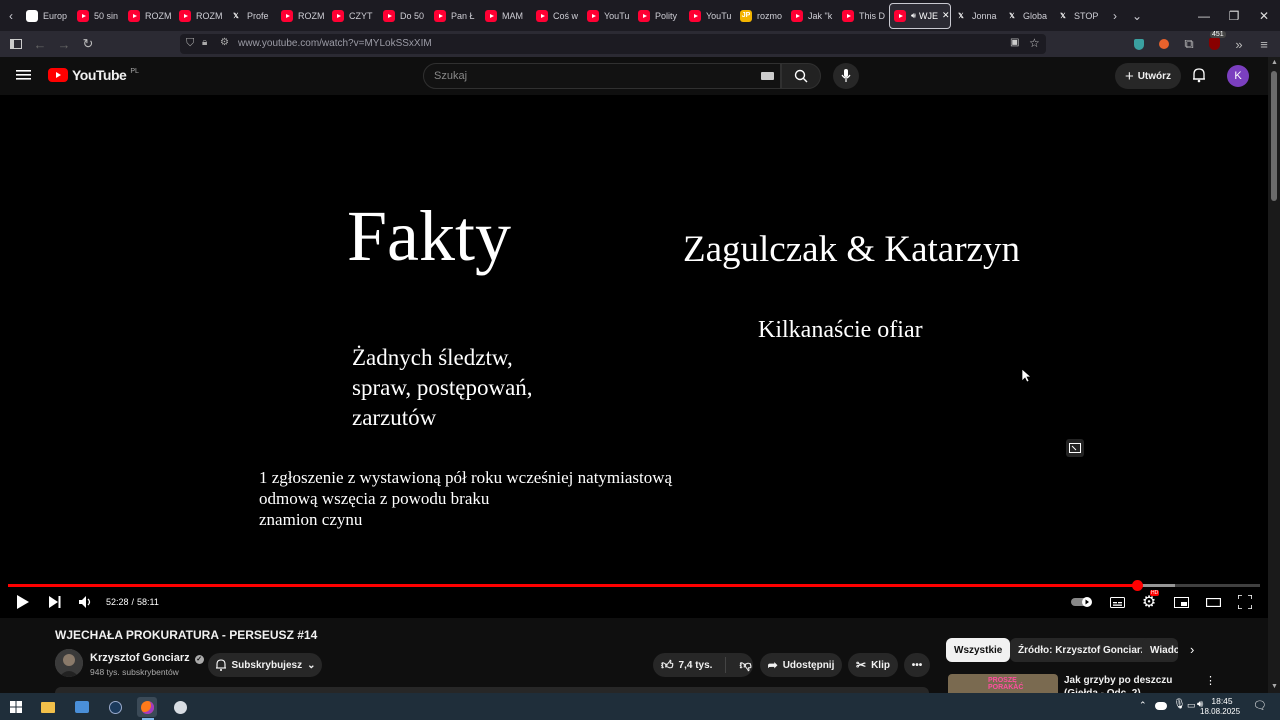  What do you see at coordinates (761, 16) in the screenshot?
I see `browser-tab: JP rozmo` at bounding box center [761, 16].